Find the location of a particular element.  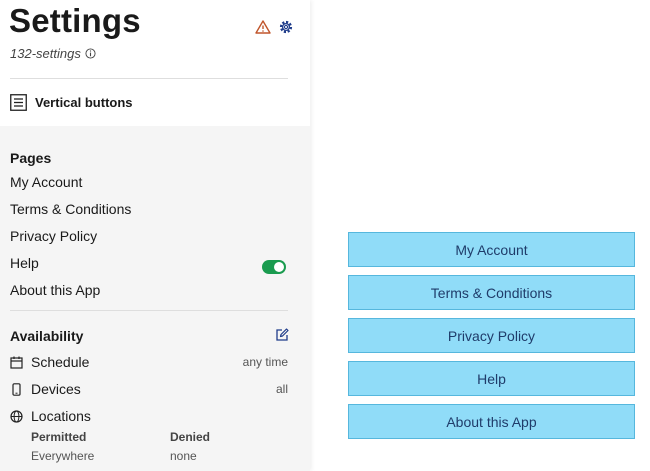

list-icon is located at coordinates (18, 102).